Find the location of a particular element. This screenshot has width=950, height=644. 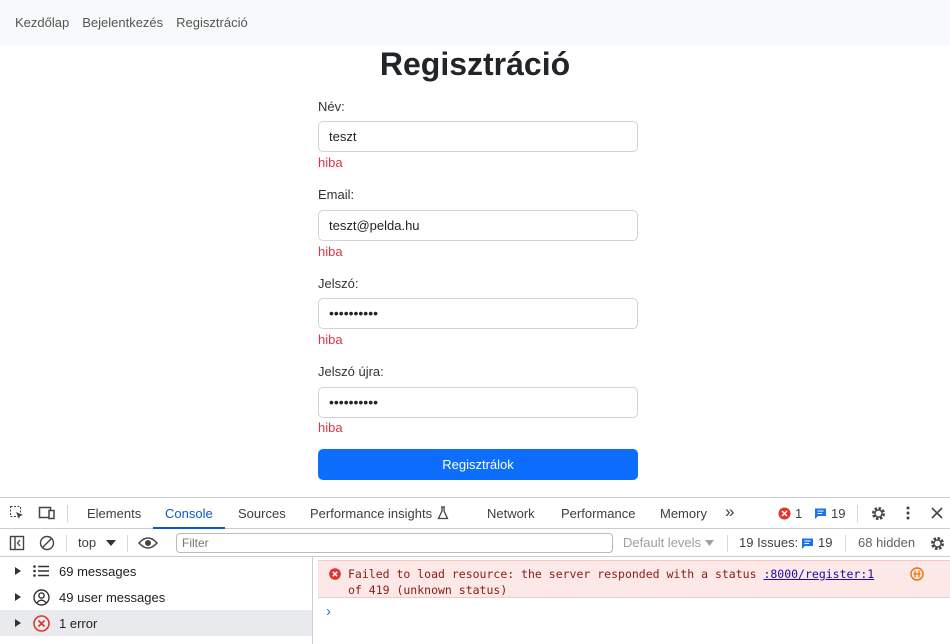

more-tabs-icon: » is located at coordinates (729, 513).